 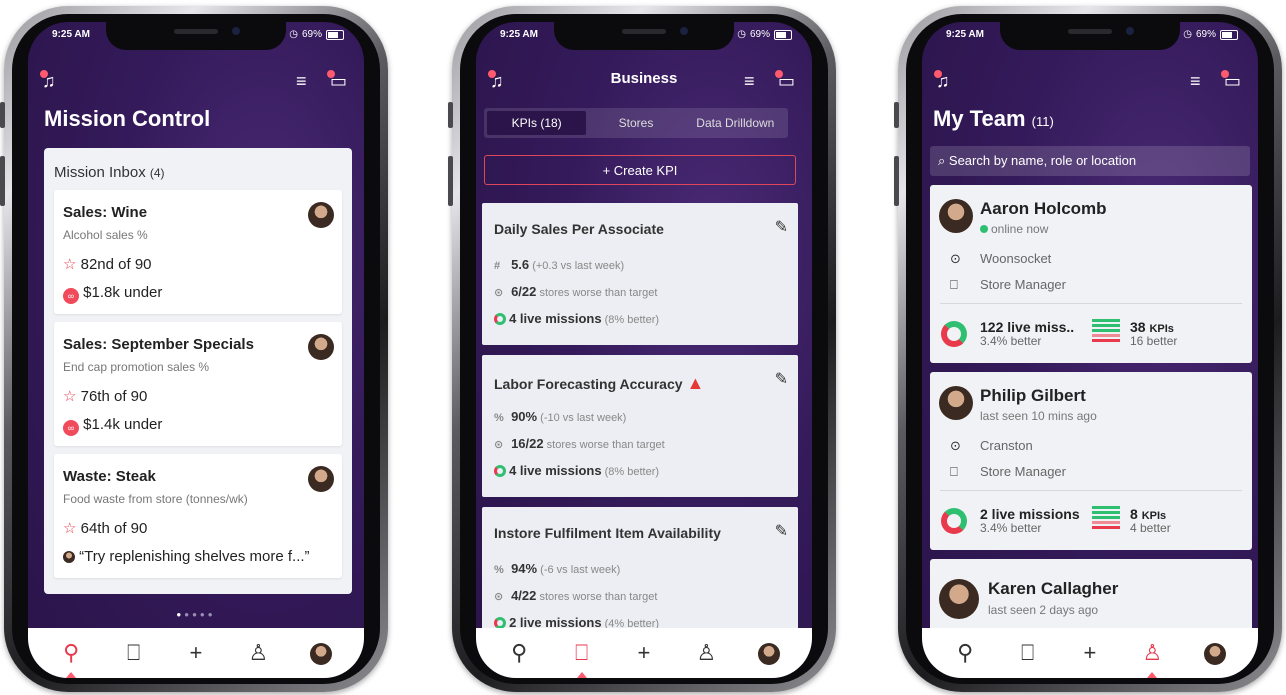 I want to click on kpi-value-note: (-10 vs last week), so click(x=583, y=418).